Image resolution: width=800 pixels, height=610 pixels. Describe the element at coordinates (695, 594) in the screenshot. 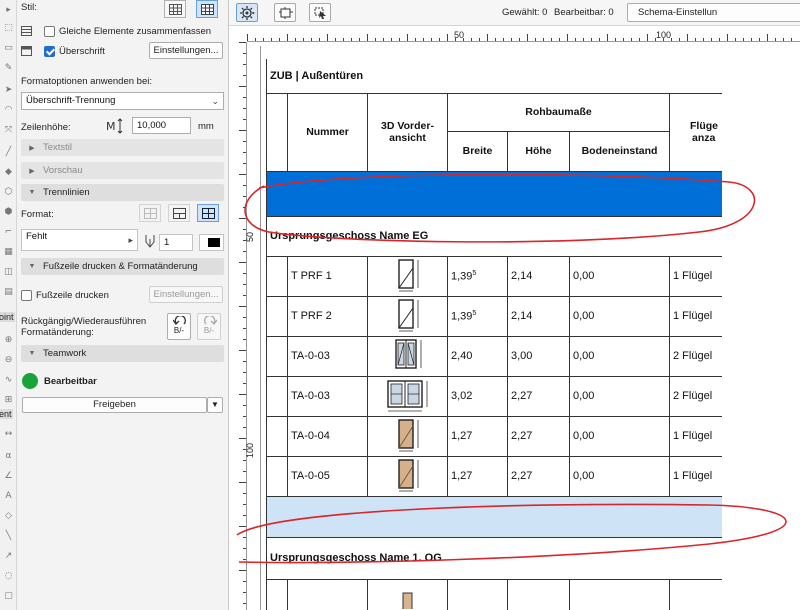

I see `cell-leaves` at that location.